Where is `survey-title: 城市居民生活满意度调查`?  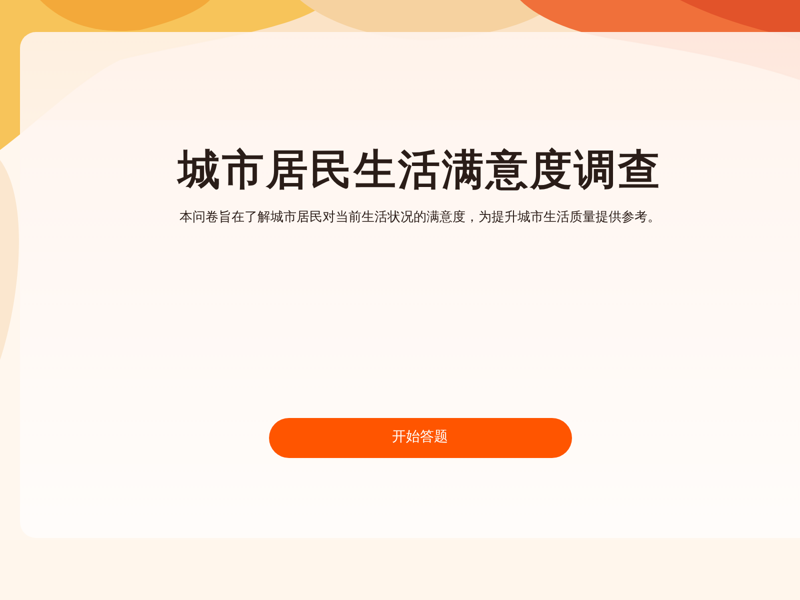
survey-title: 城市居民生活满意度调查 is located at coordinates (420, 170).